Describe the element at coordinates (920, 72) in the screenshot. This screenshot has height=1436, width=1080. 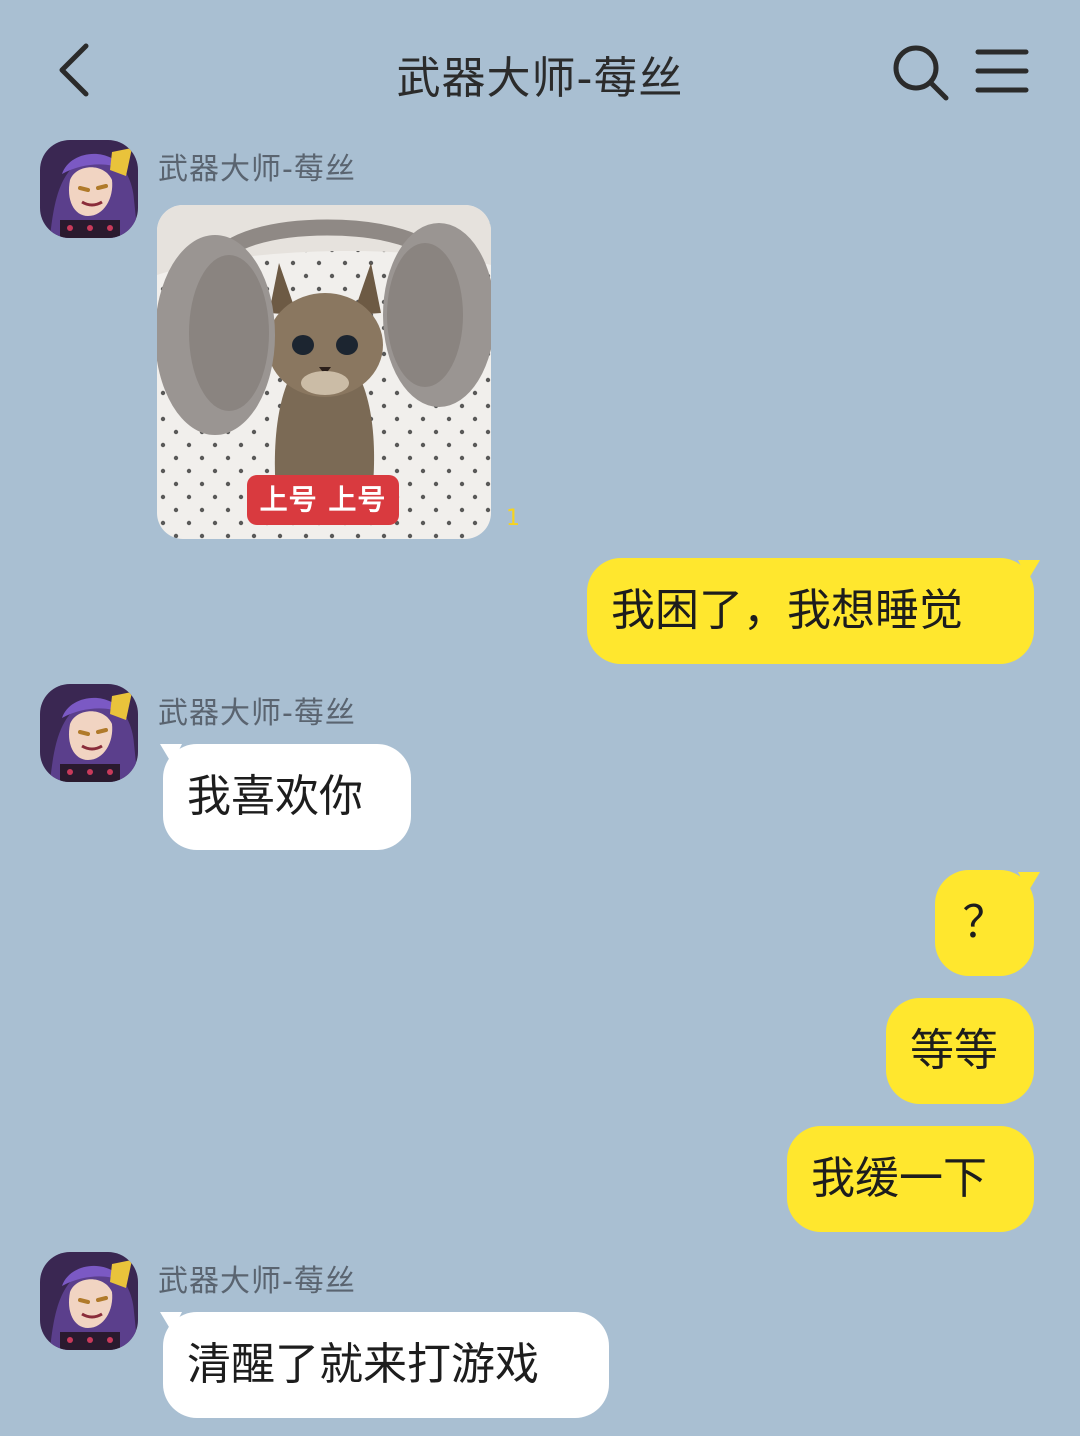
I see `search-icon` at that location.